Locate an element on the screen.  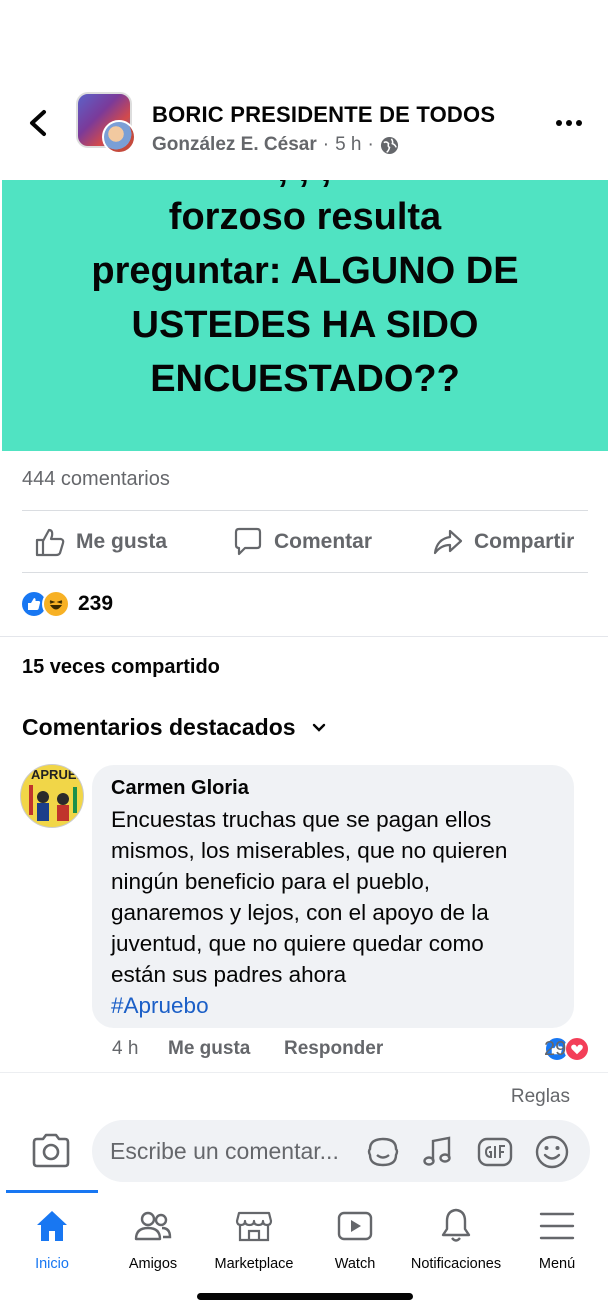
comment-icon is located at coordinates (248, 541).